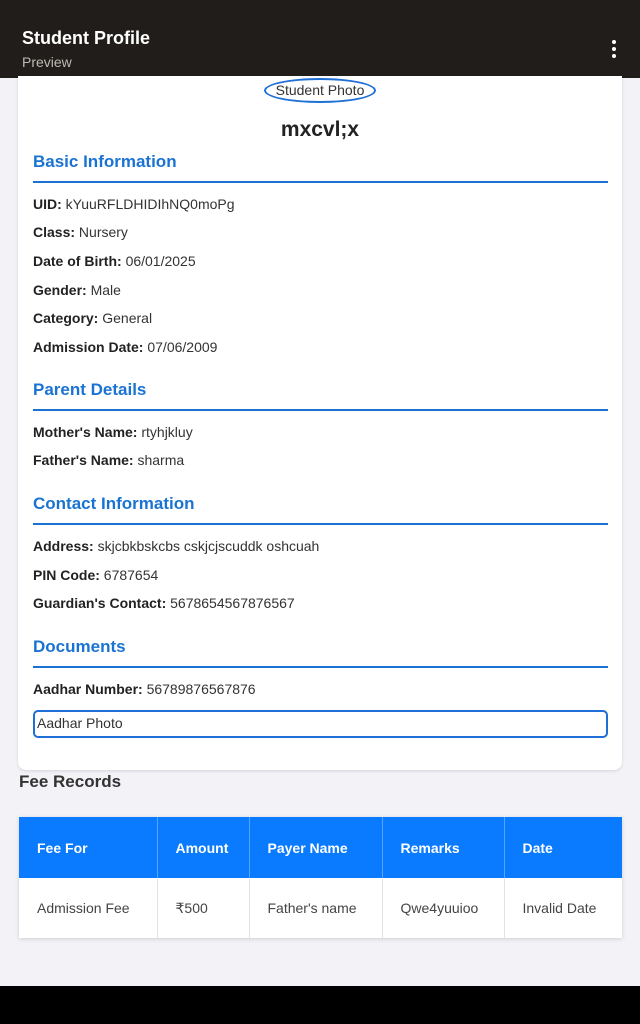 Image resolution: width=640 pixels, height=1024 pixels. I want to click on more-vert-icon, so click(614, 49).